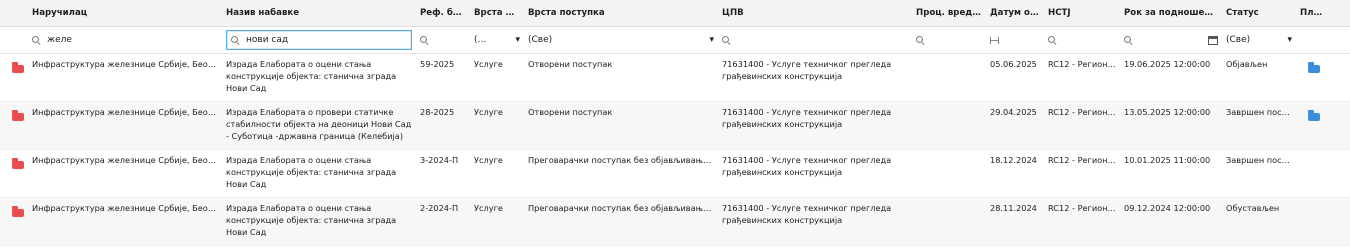 The width and height of the screenshot is (1350, 248). I want to click on row-ref-number: 28-2025, so click(437, 112).